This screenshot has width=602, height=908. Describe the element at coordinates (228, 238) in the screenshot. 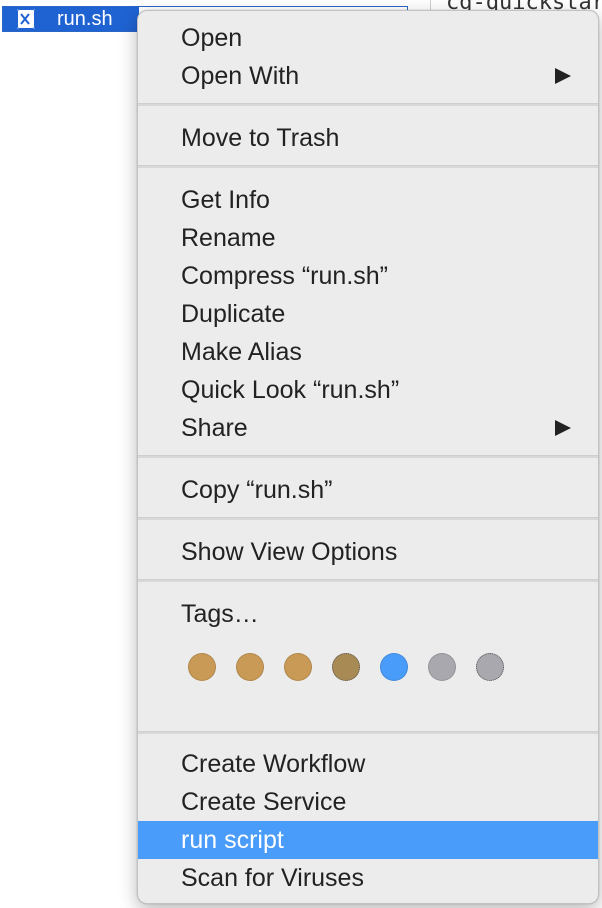

I see `menu-item-label: Rename` at that location.